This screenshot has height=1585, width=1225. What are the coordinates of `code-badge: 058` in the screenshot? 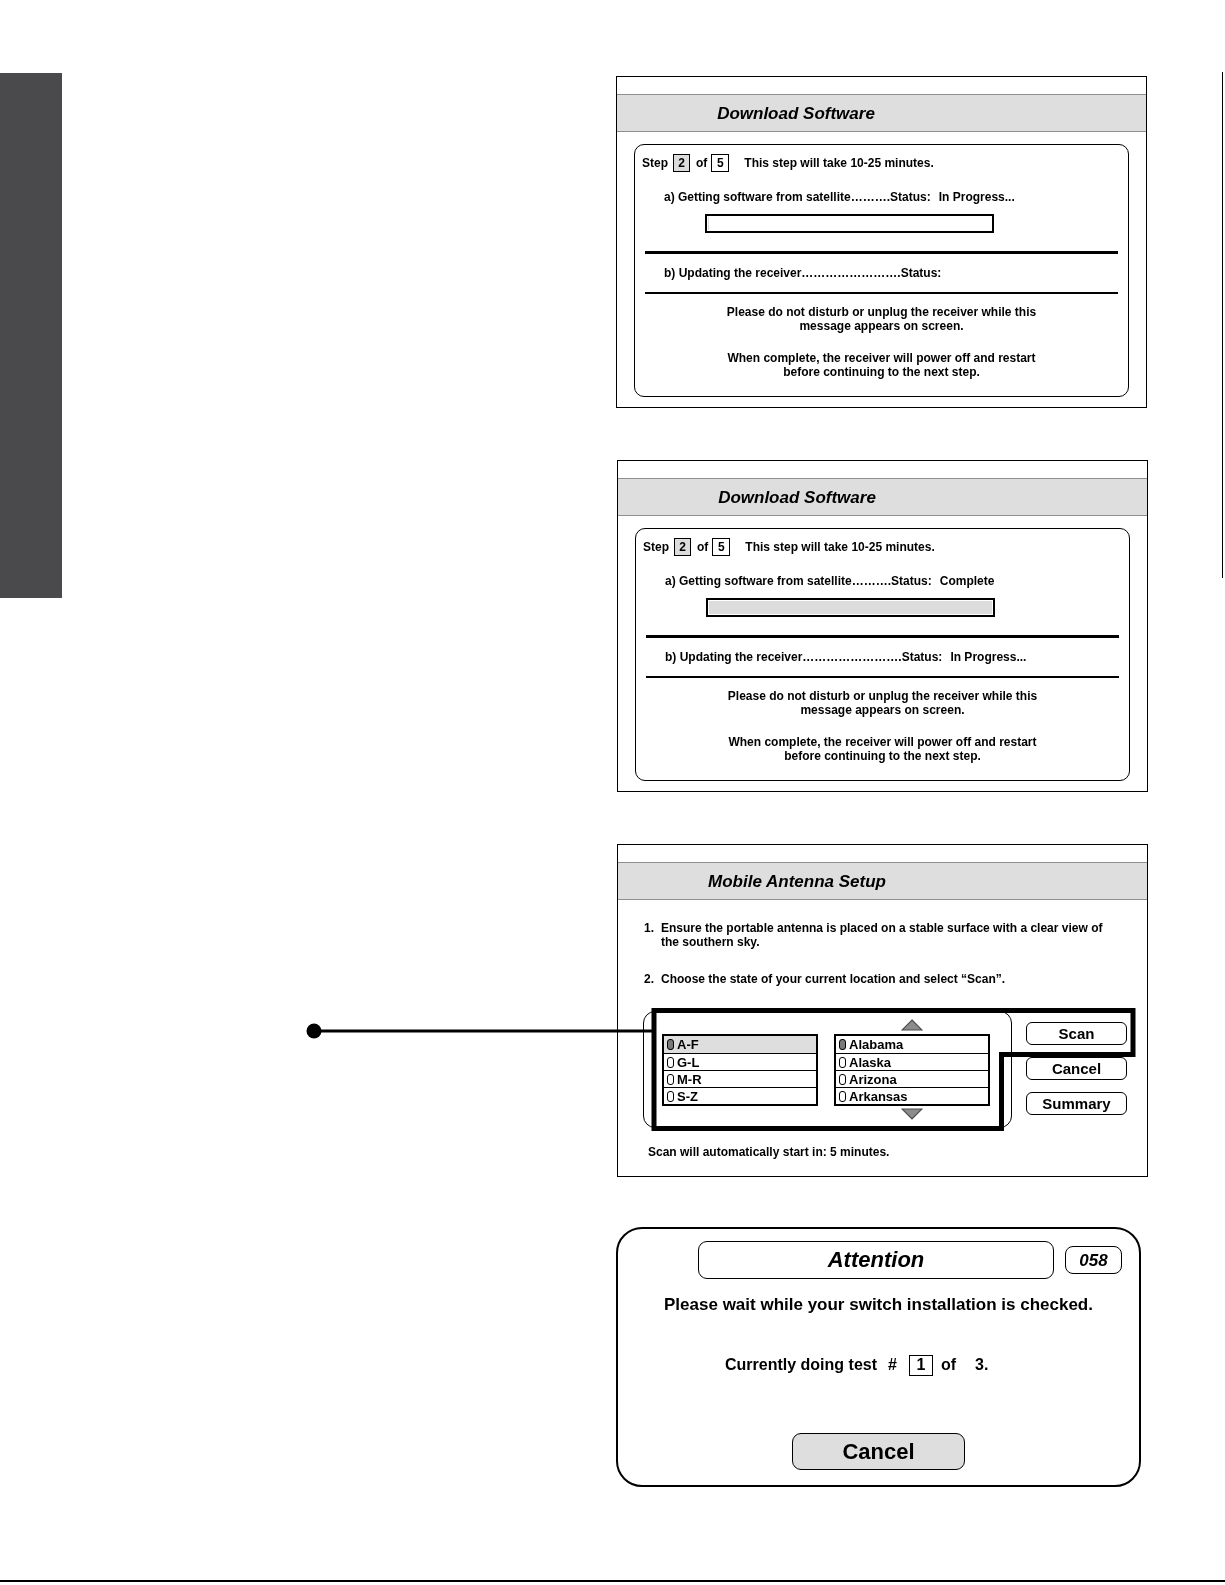 It's located at (1093, 1260).